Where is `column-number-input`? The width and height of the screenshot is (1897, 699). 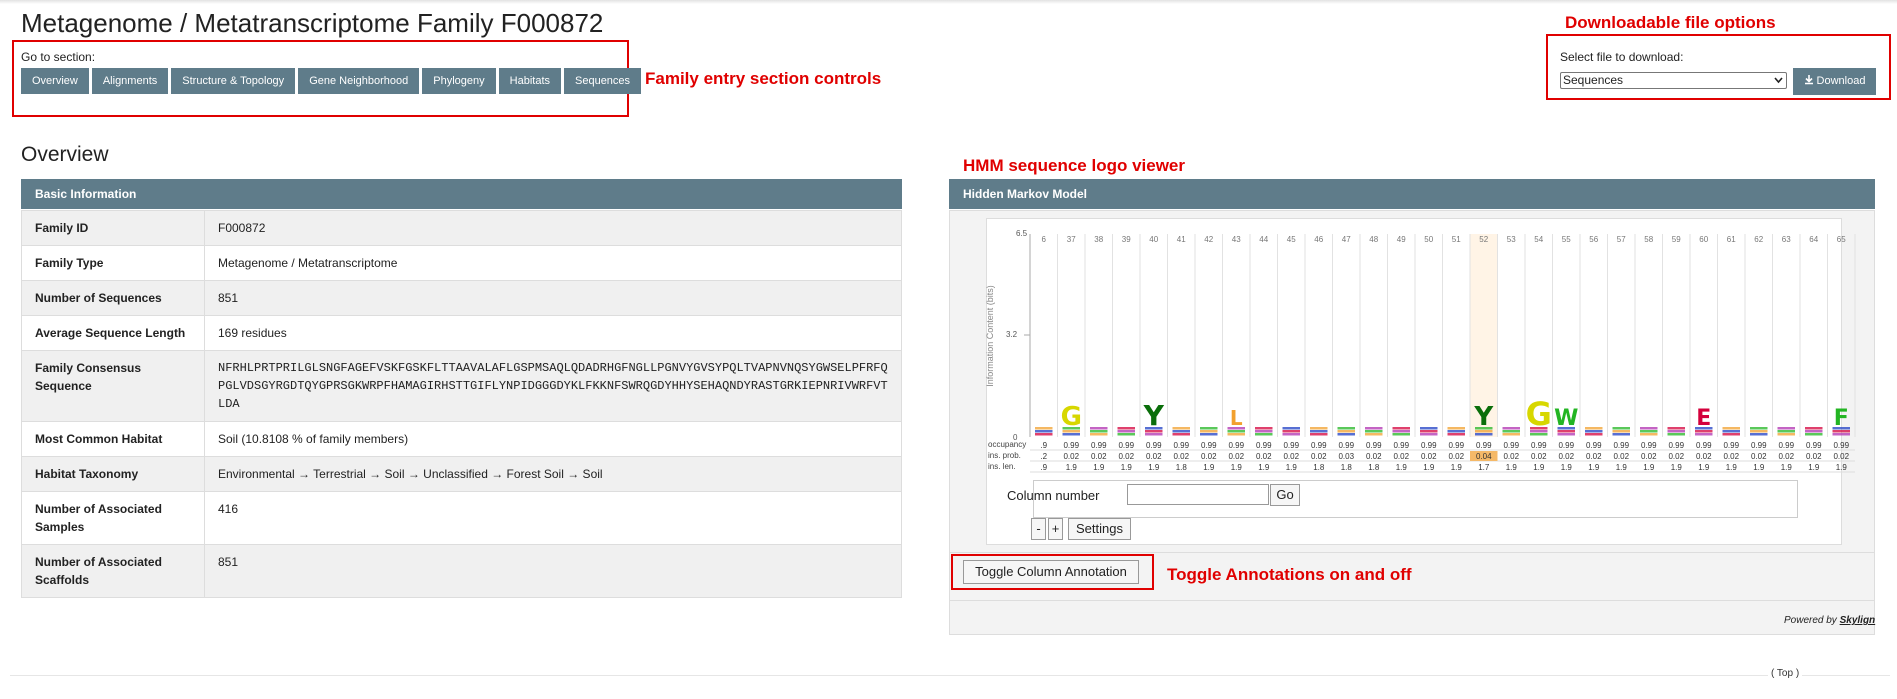
column-number-input is located at coordinates (1198, 494).